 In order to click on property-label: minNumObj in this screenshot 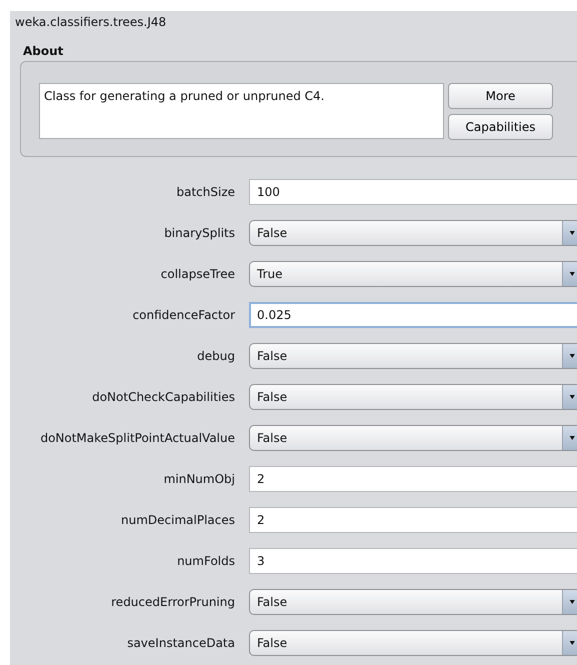, I will do `click(198, 479)`.